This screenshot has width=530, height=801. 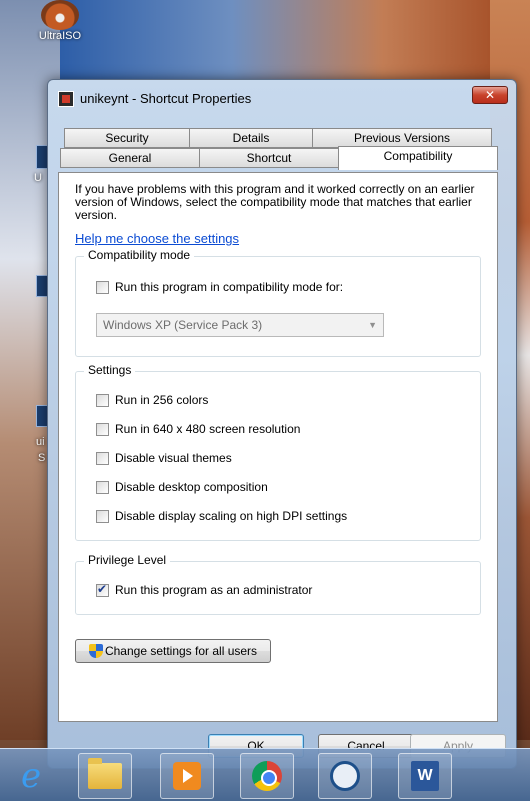 What do you see at coordinates (251, 138) in the screenshot?
I see `tab-details: Details` at bounding box center [251, 138].